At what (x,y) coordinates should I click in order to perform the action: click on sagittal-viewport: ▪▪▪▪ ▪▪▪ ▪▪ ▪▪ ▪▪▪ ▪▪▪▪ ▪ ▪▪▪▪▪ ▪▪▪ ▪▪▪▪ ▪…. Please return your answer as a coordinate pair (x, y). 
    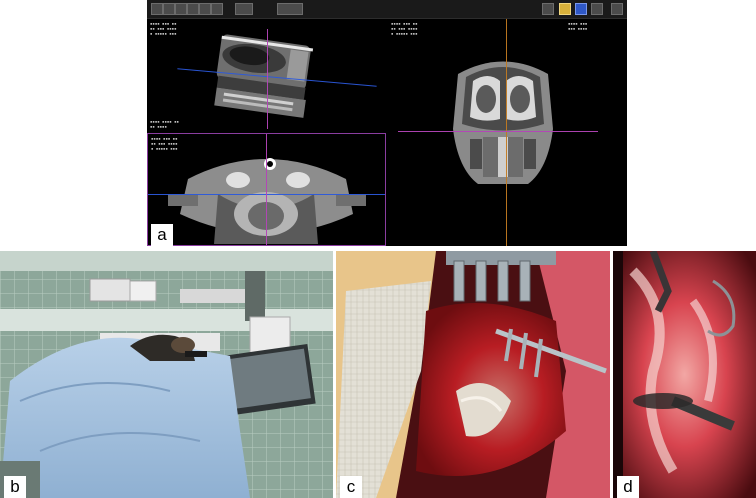
    Looking at the image, I should click on (266, 75).